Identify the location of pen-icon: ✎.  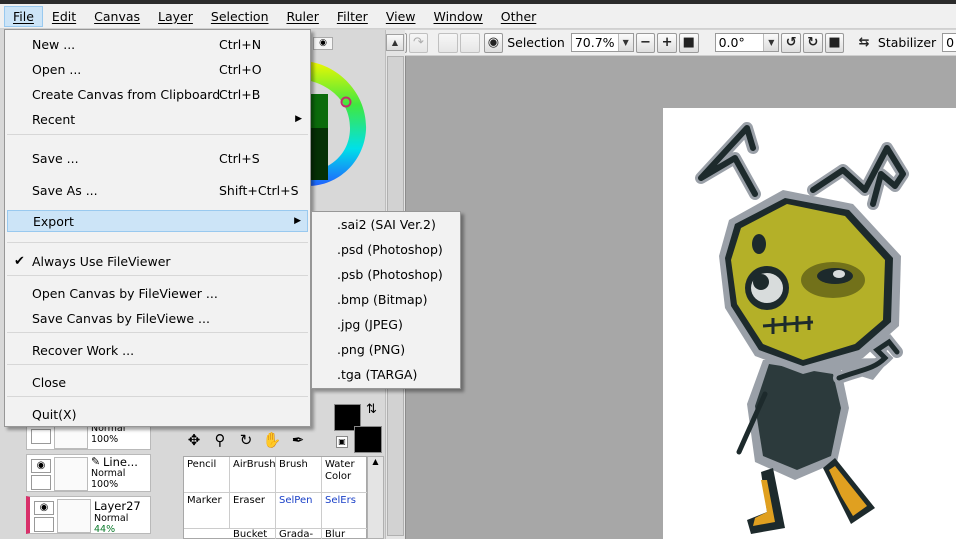
(96, 461).